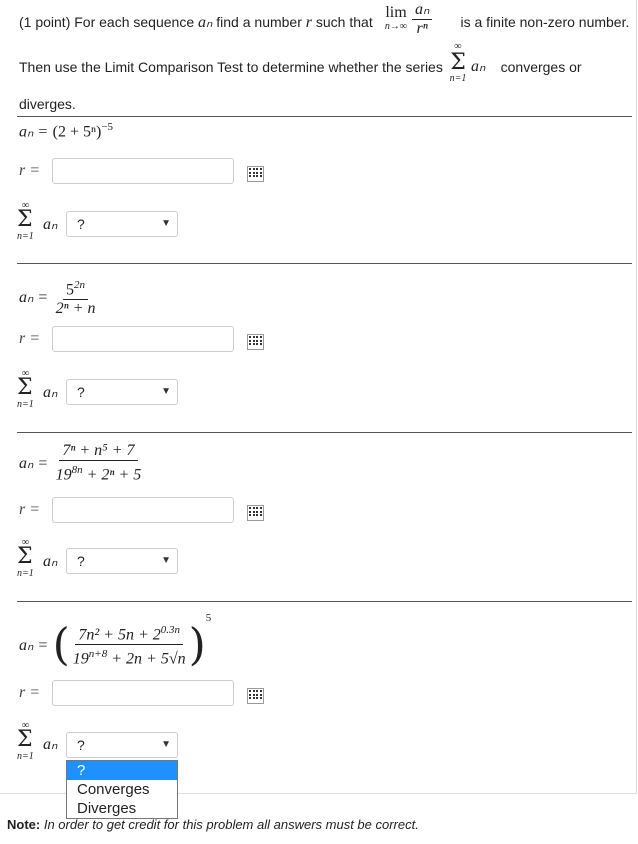 Image resolution: width=638 pixels, height=844 pixels. Describe the element at coordinates (458, 62) in the screenshot. I see `series-sum: ∞ Σ n=1` at that location.